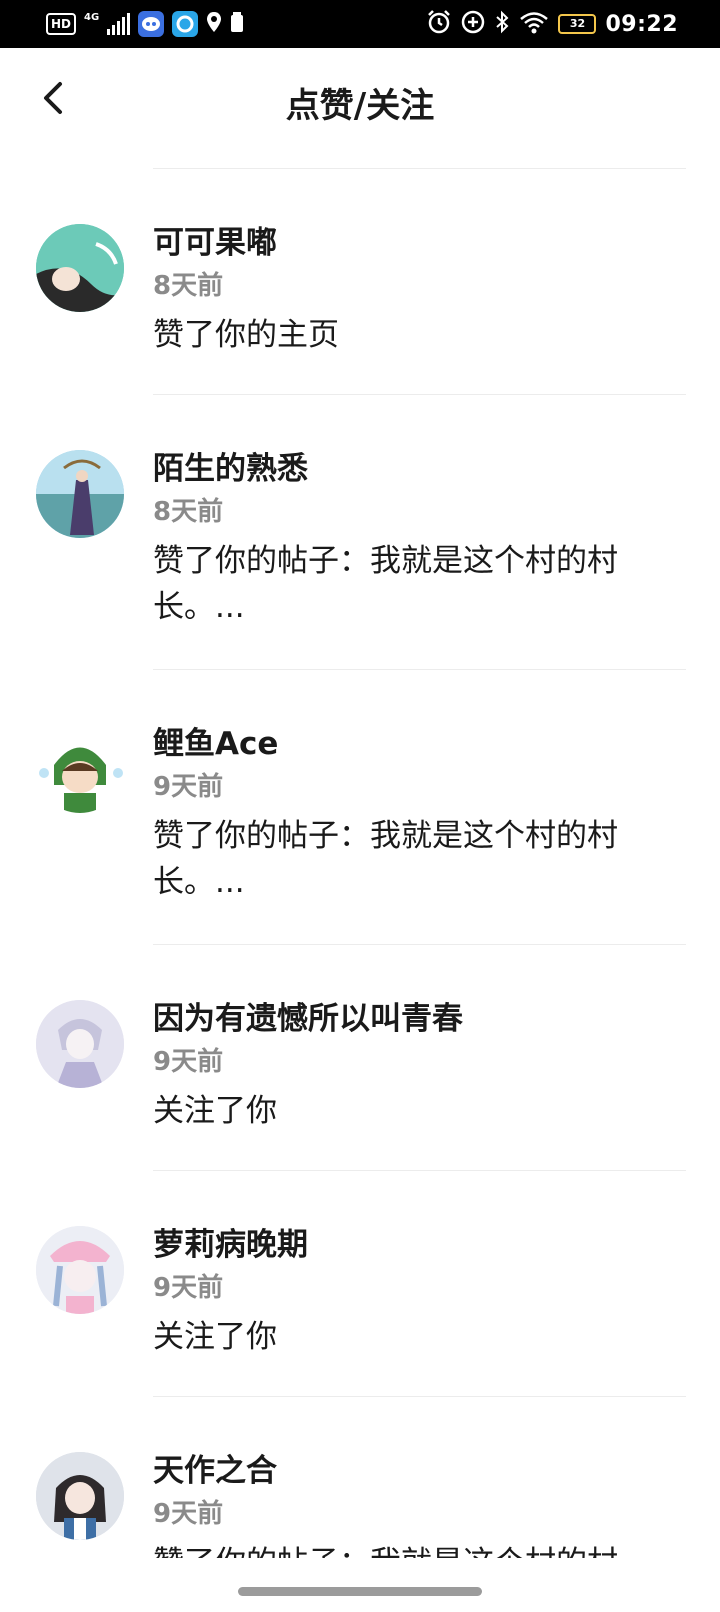  What do you see at coordinates (215, 740) in the screenshot?
I see `username: 鲤鱼Ace` at bounding box center [215, 740].